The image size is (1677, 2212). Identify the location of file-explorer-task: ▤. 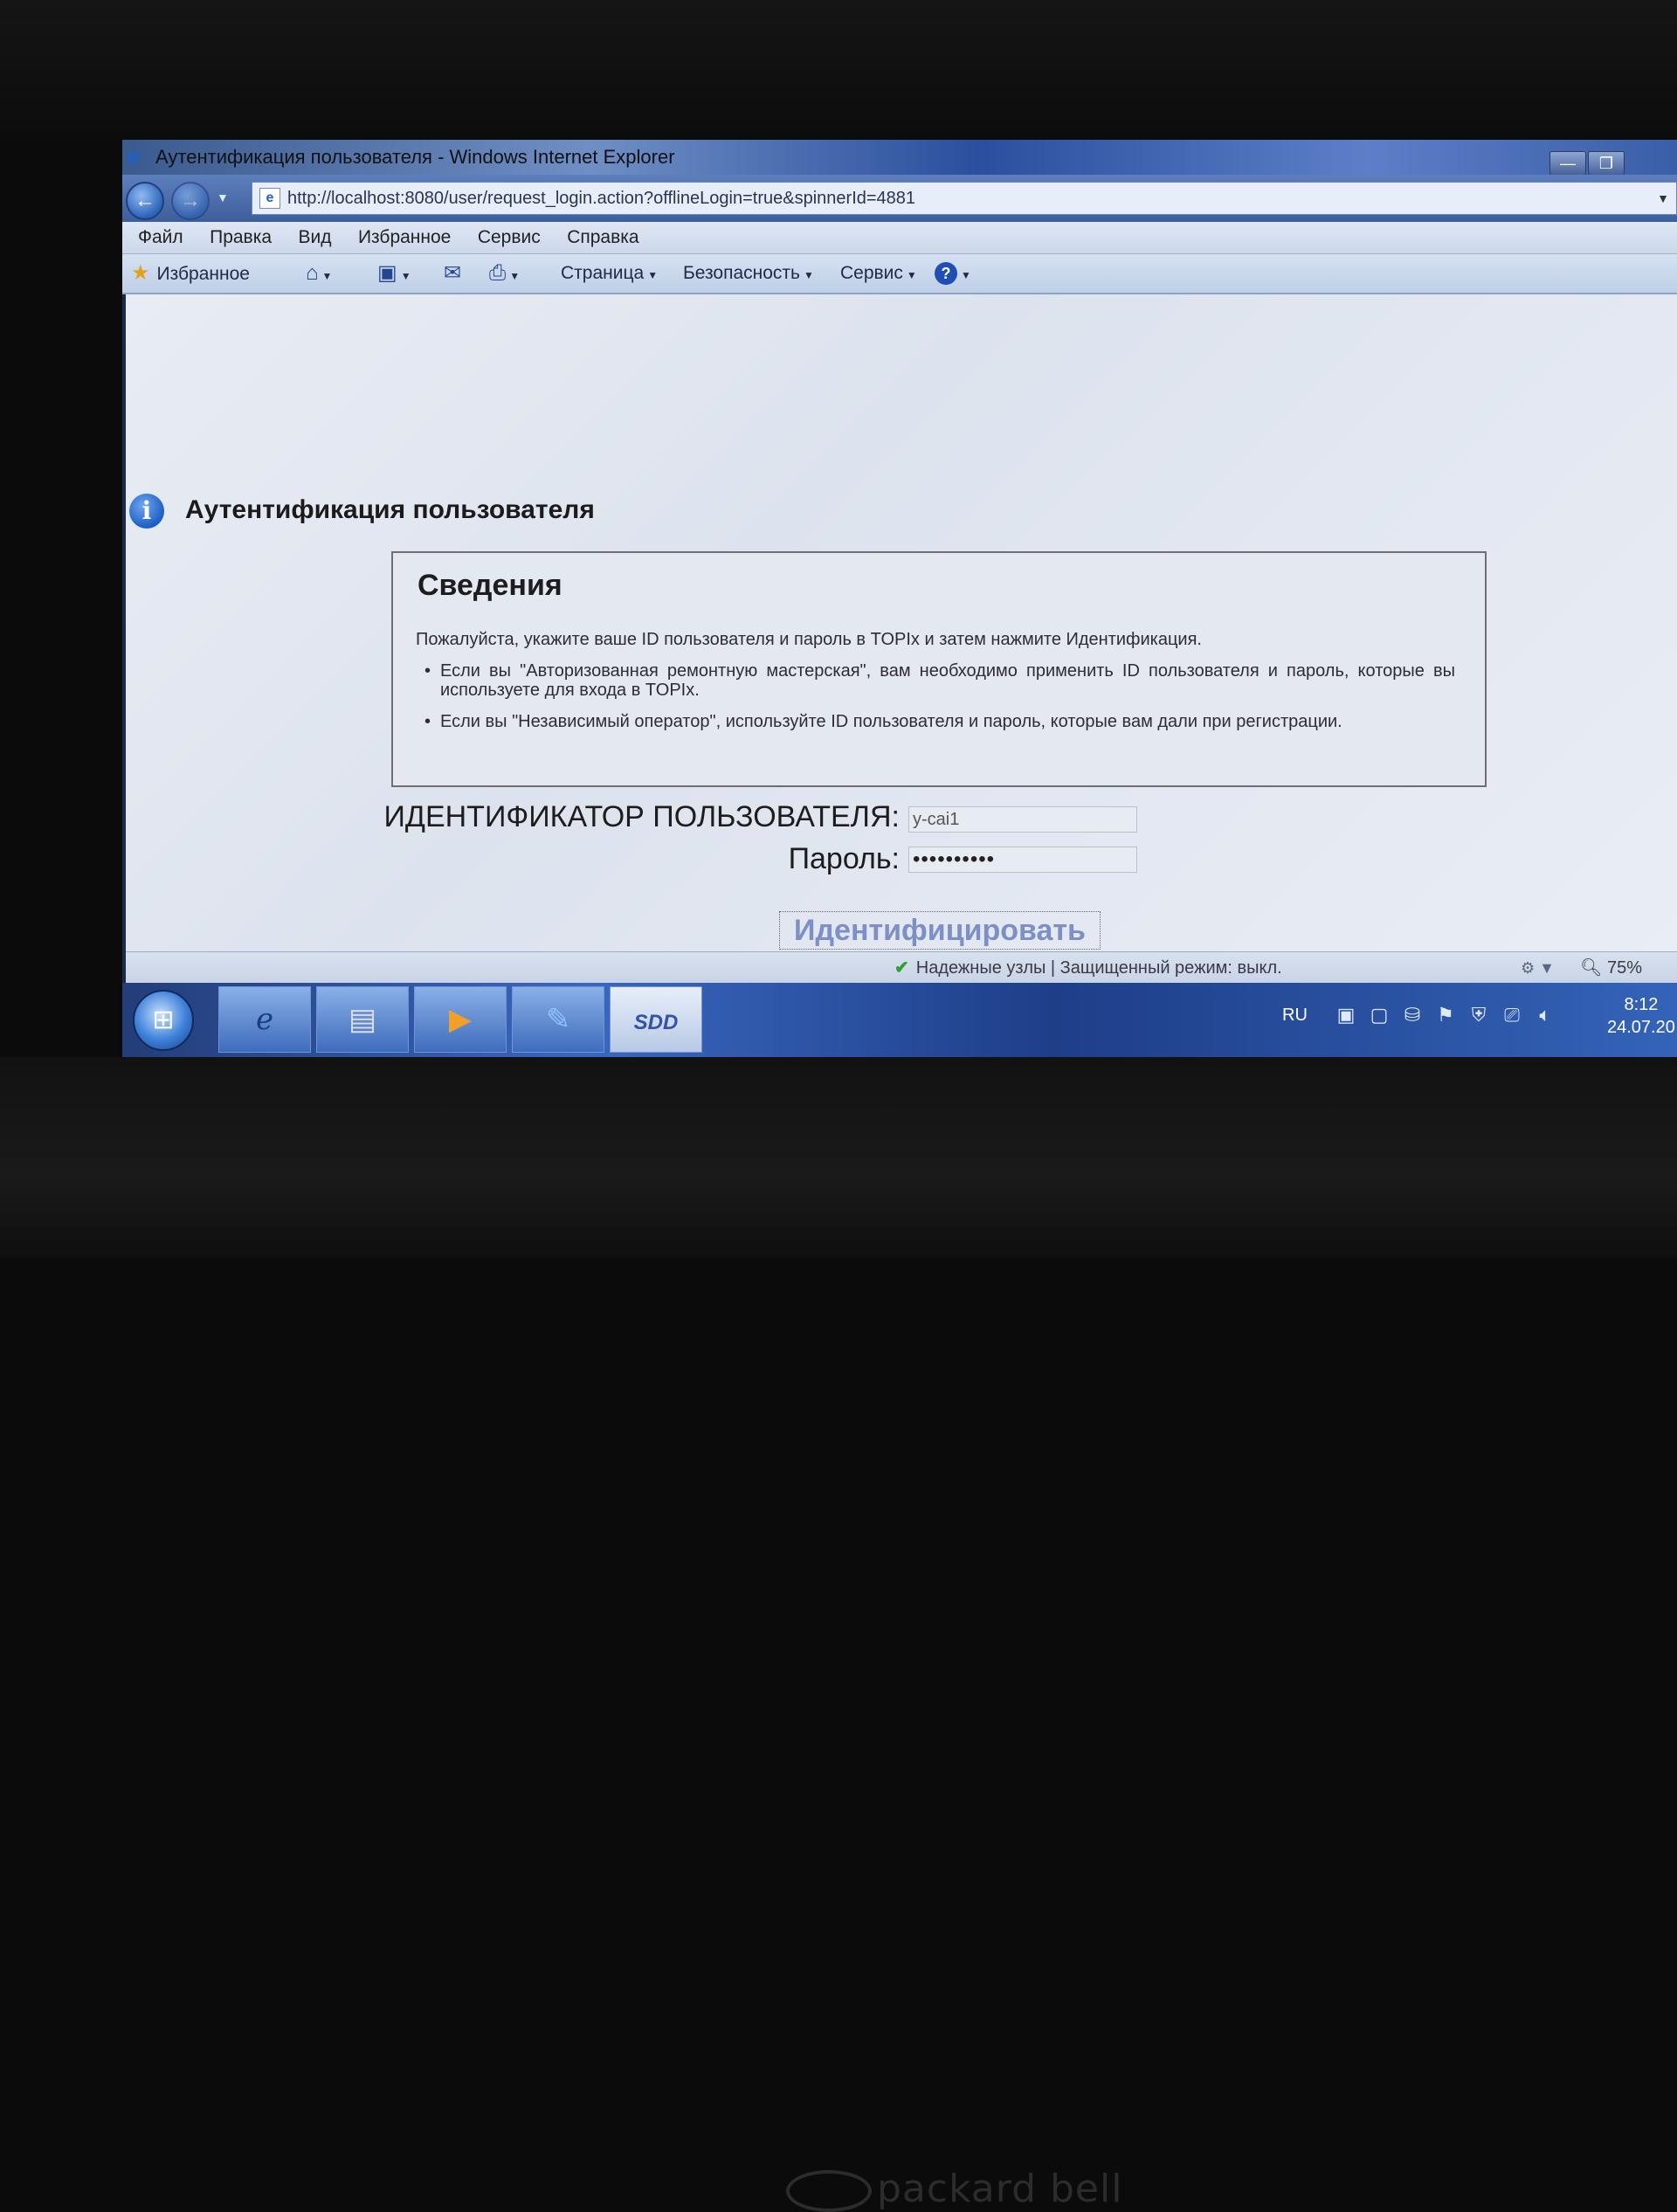
(362, 1019).